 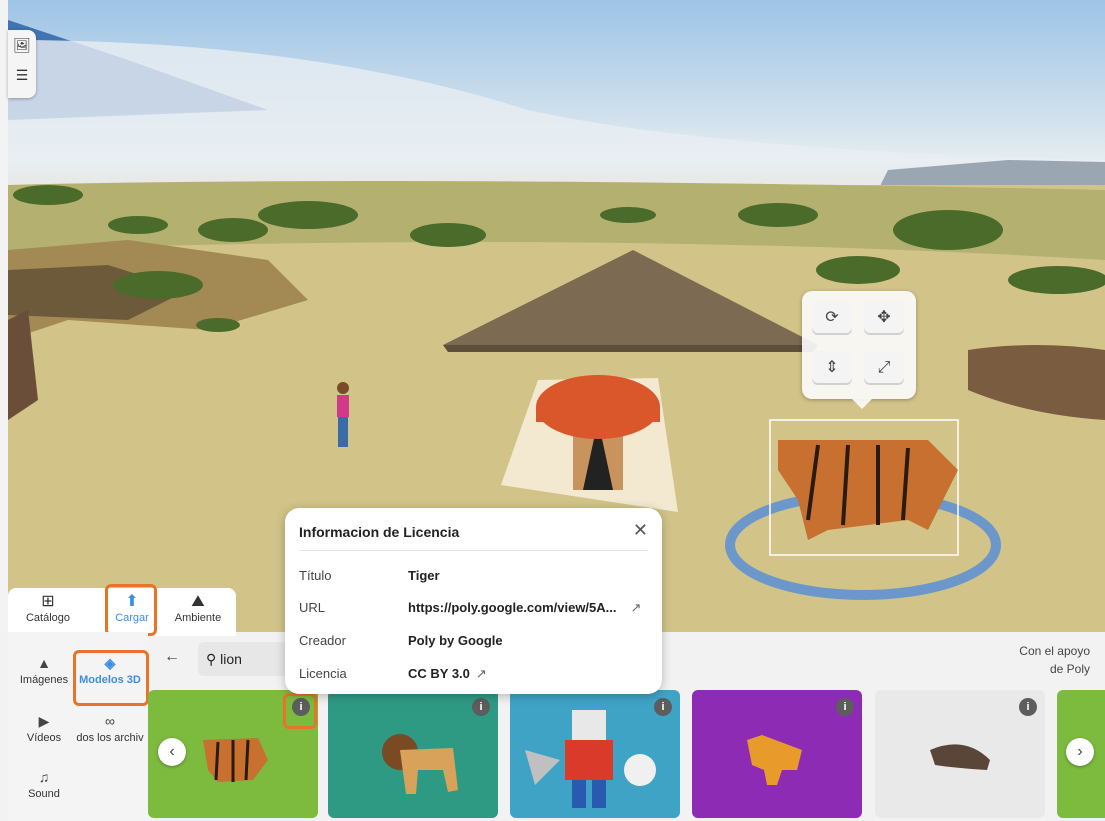 I want to click on carousel-next-button: ›, so click(x=1080, y=752).